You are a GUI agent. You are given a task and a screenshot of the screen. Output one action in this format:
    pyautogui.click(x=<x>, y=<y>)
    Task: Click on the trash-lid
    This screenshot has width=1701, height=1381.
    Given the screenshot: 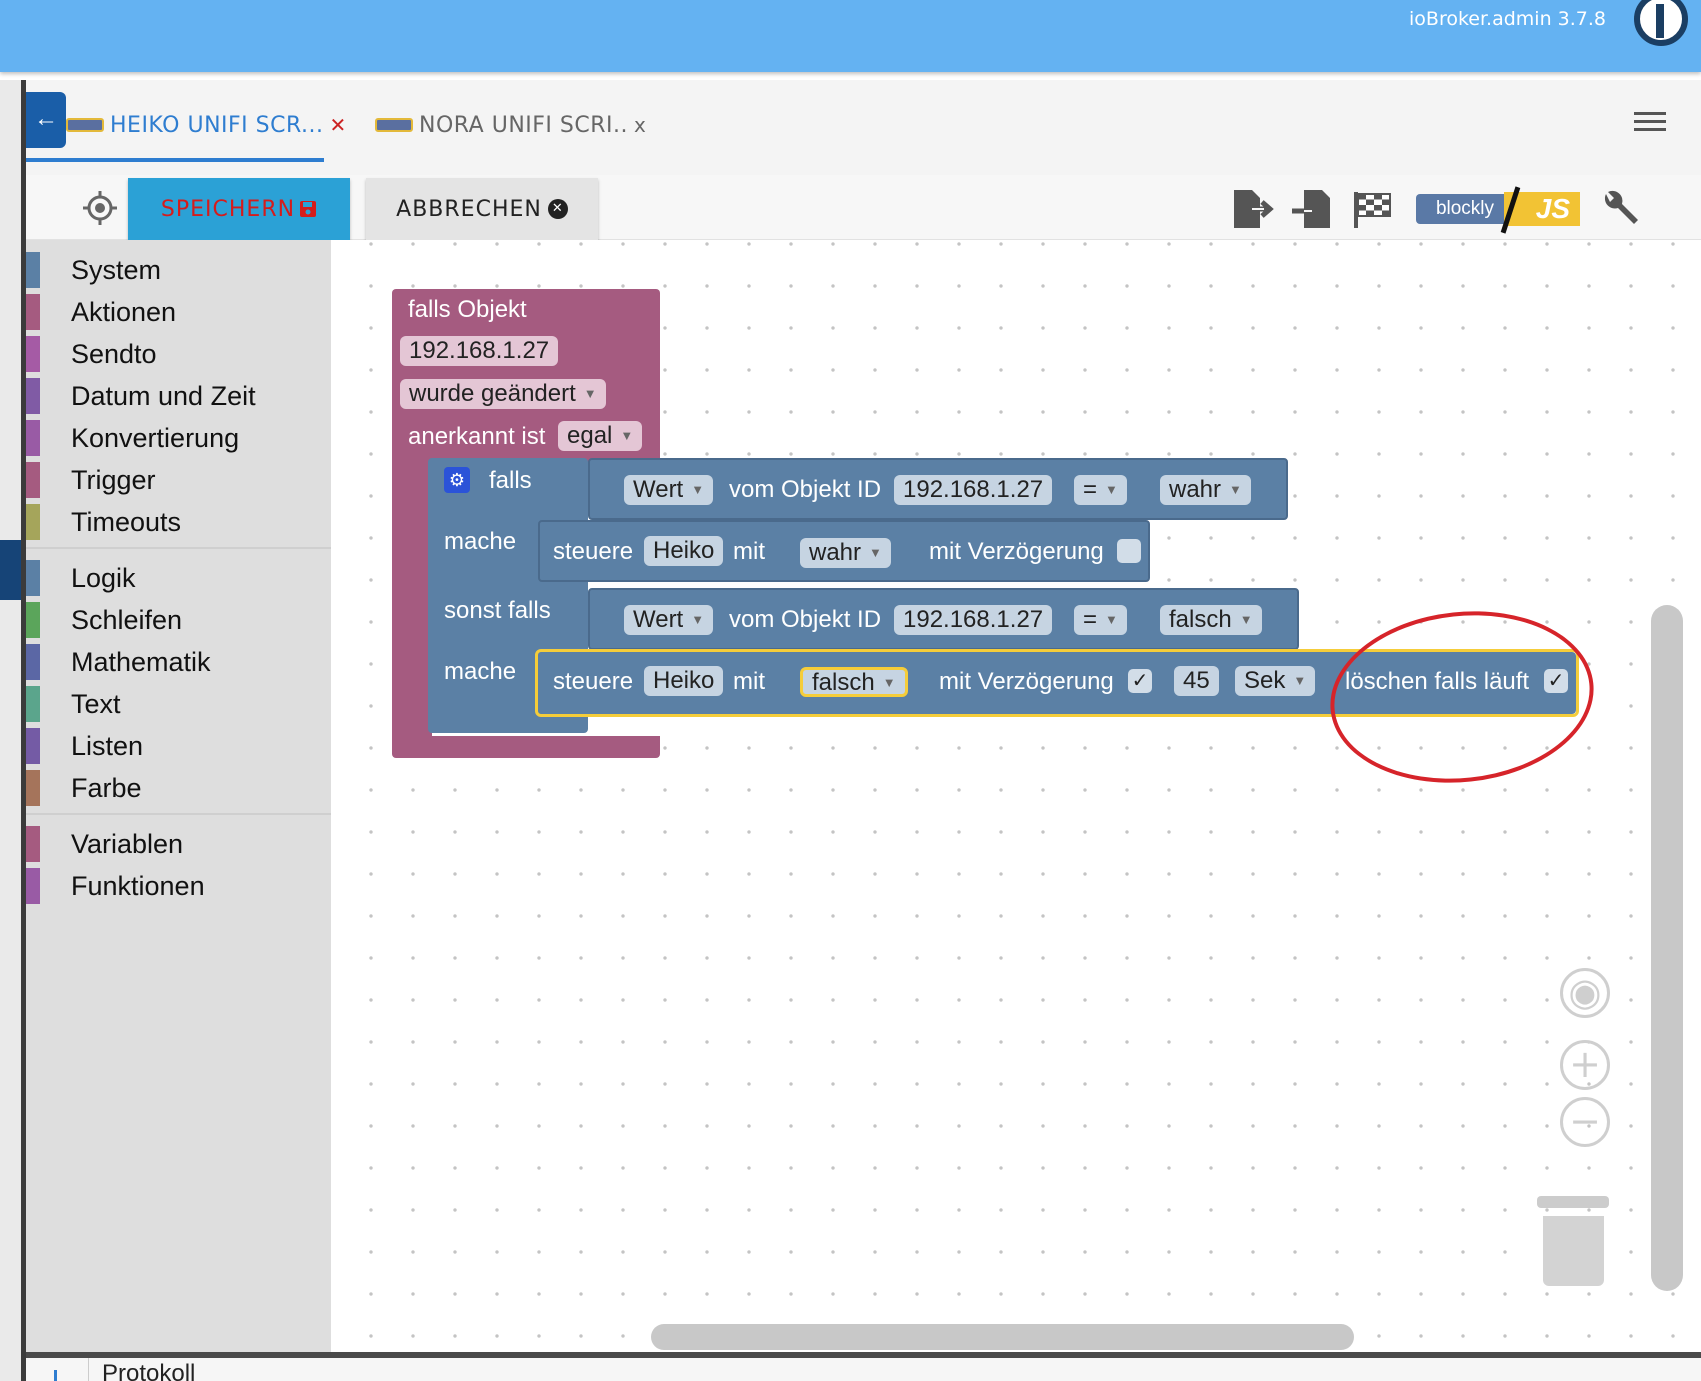 What is the action you would take?
    pyautogui.click(x=1573, y=1202)
    